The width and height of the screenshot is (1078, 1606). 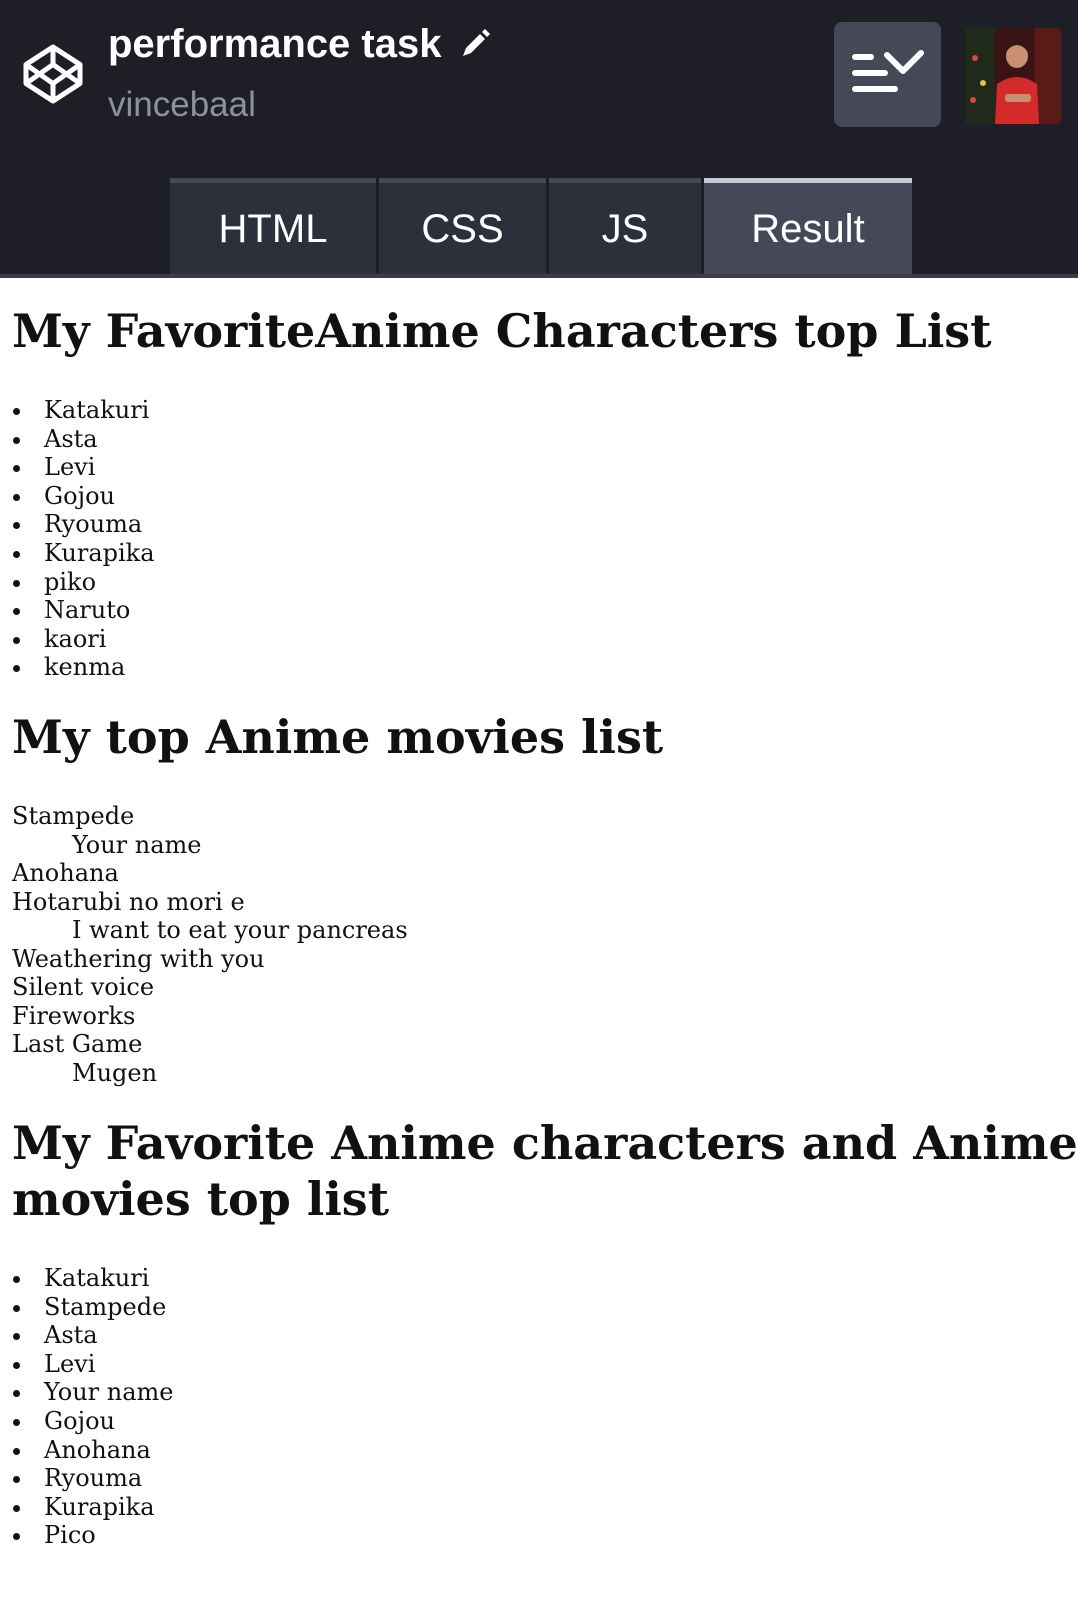 I want to click on list-item: Your name, so click(x=87, y=1392).